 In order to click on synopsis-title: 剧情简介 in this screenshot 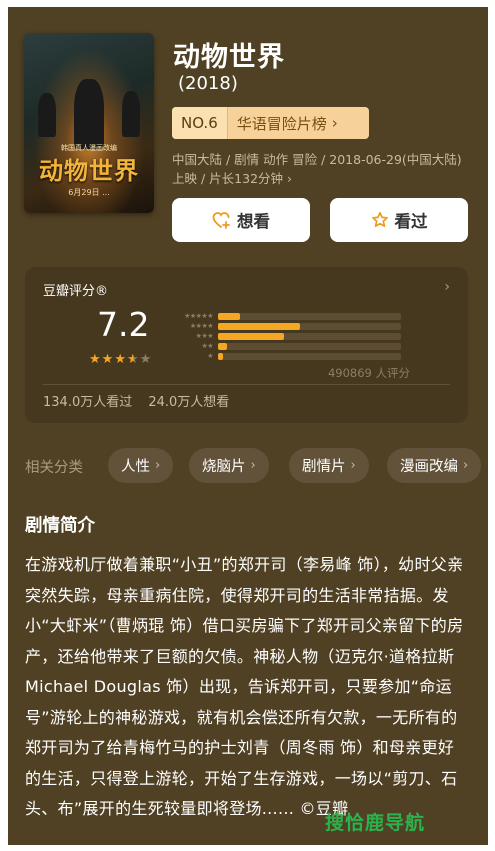, I will do `click(60, 526)`.